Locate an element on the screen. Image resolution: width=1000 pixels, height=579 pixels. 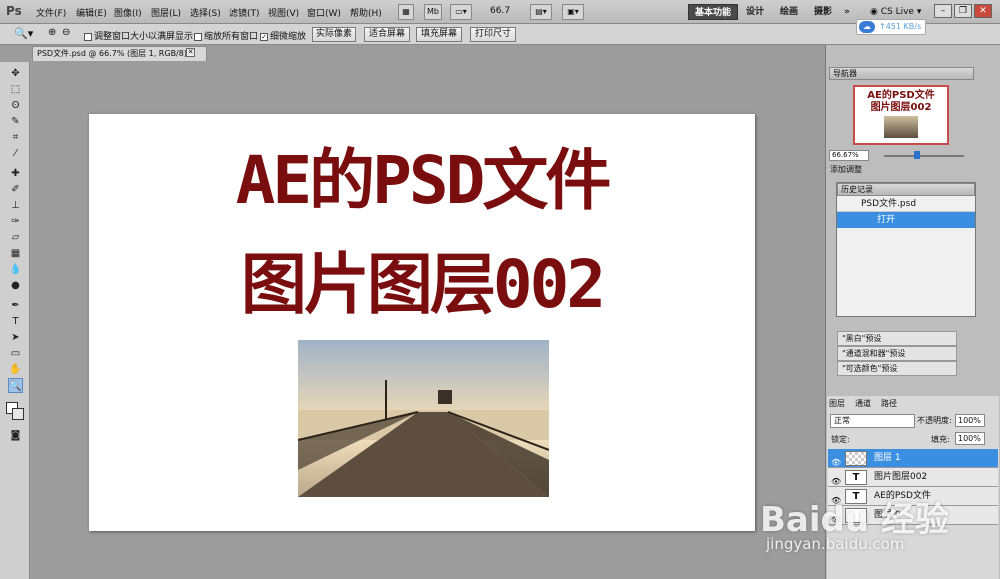
close-tab-icon: ✕ is located at coordinates (190, 52).